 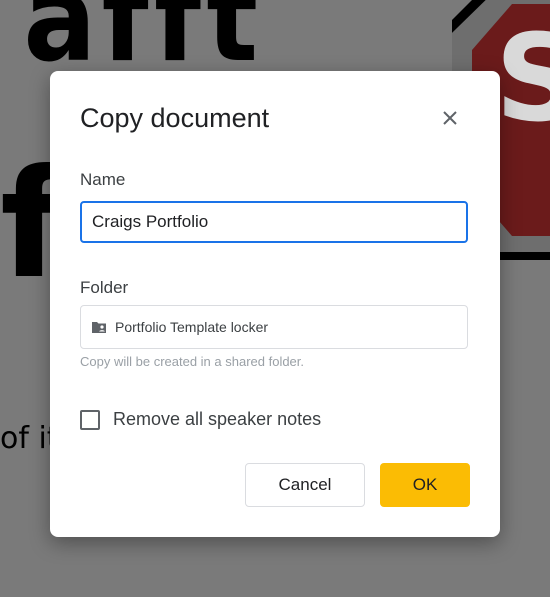 I want to click on name-input: Craigs Portfolio, so click(x=274, y=222).